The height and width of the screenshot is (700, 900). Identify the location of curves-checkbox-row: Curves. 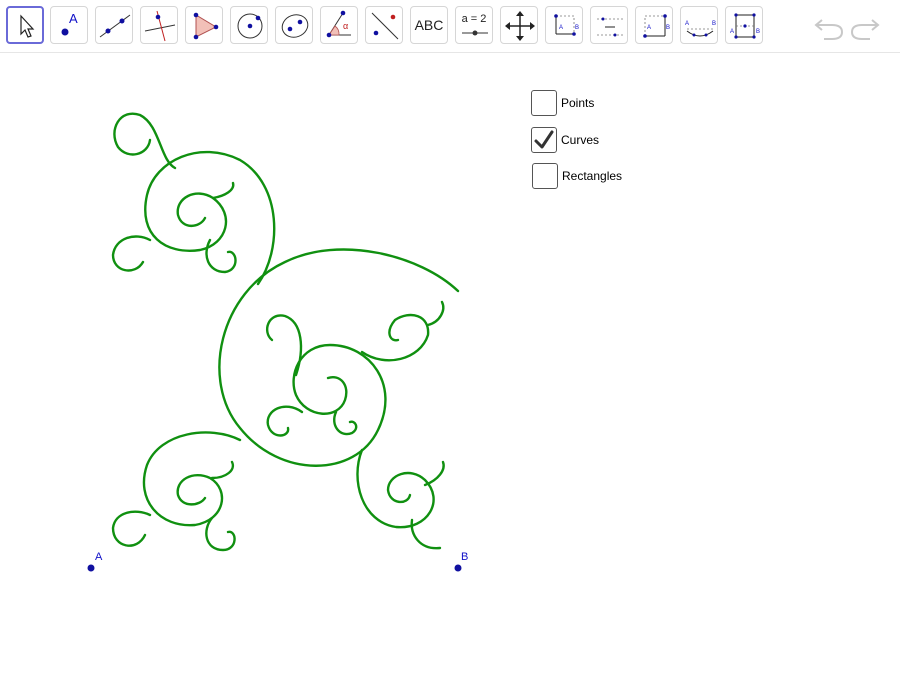
(565, 140).